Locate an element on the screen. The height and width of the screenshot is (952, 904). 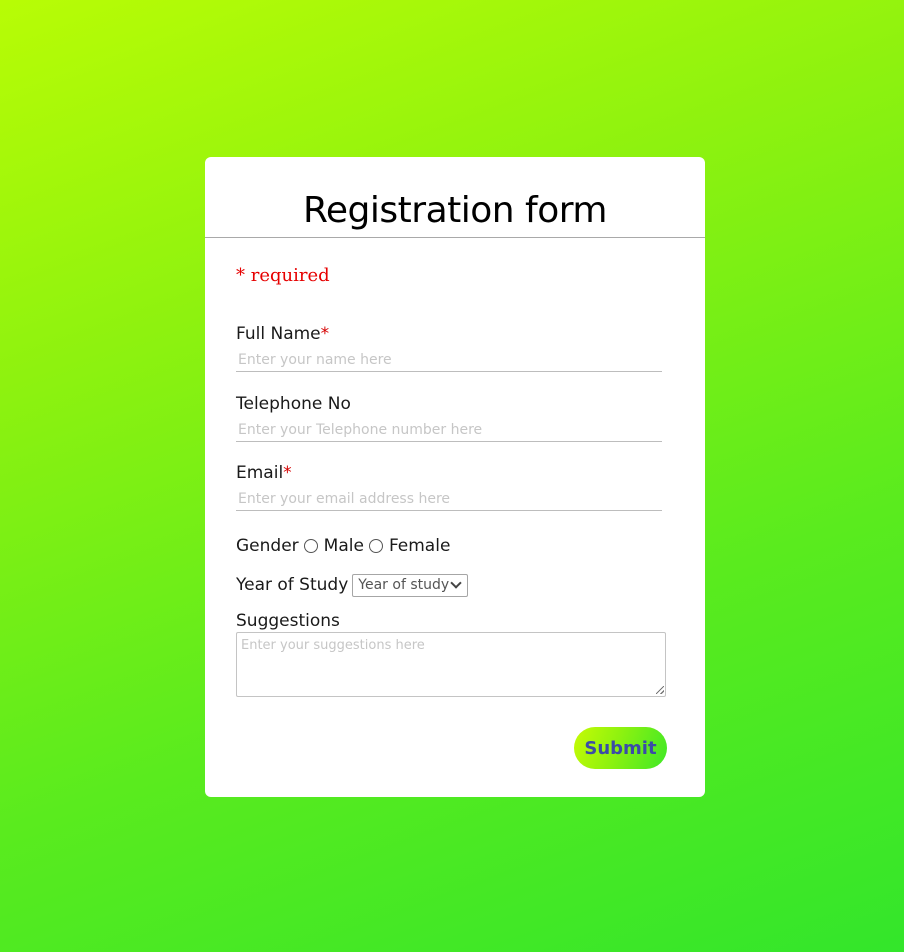
suggestions-textarea is located at coordinates (451, 664).